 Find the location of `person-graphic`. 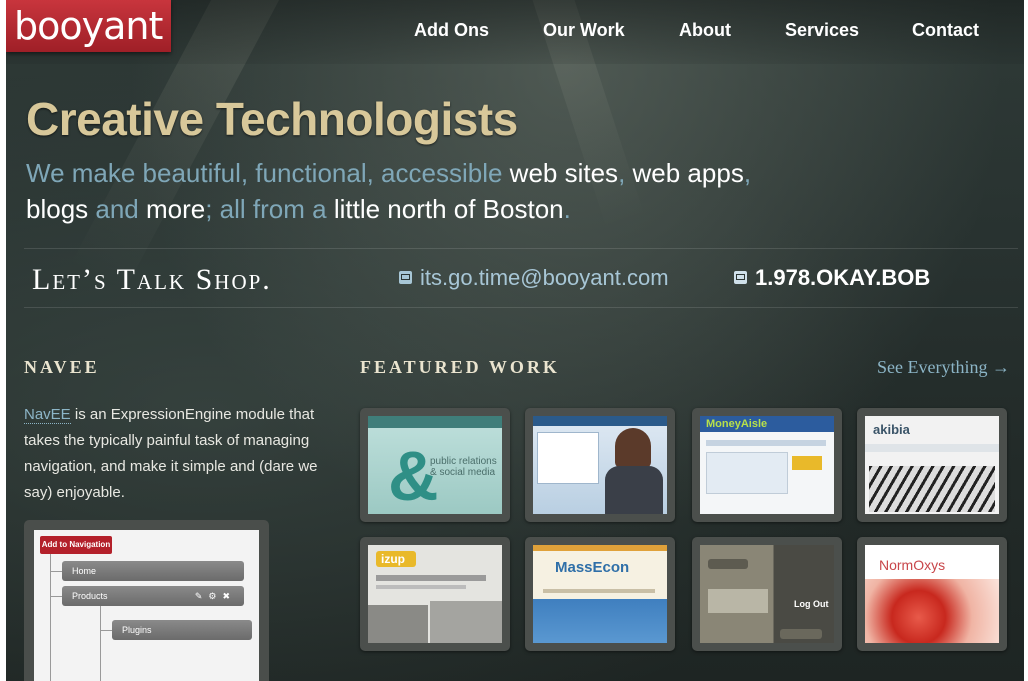

person-graphic is located at coordinates (633, 448).